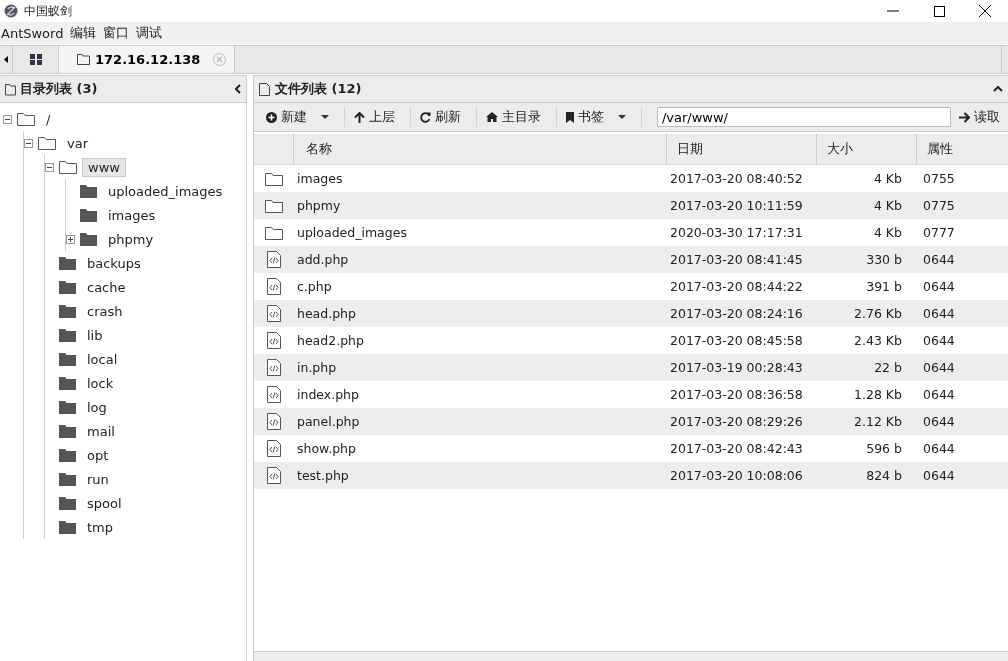 This screenshot has width=1008, height=661. What do you see at coordinates (105, 311) in the screenshot?
I see `tree-item: crash` at bounding box center [105, 311].